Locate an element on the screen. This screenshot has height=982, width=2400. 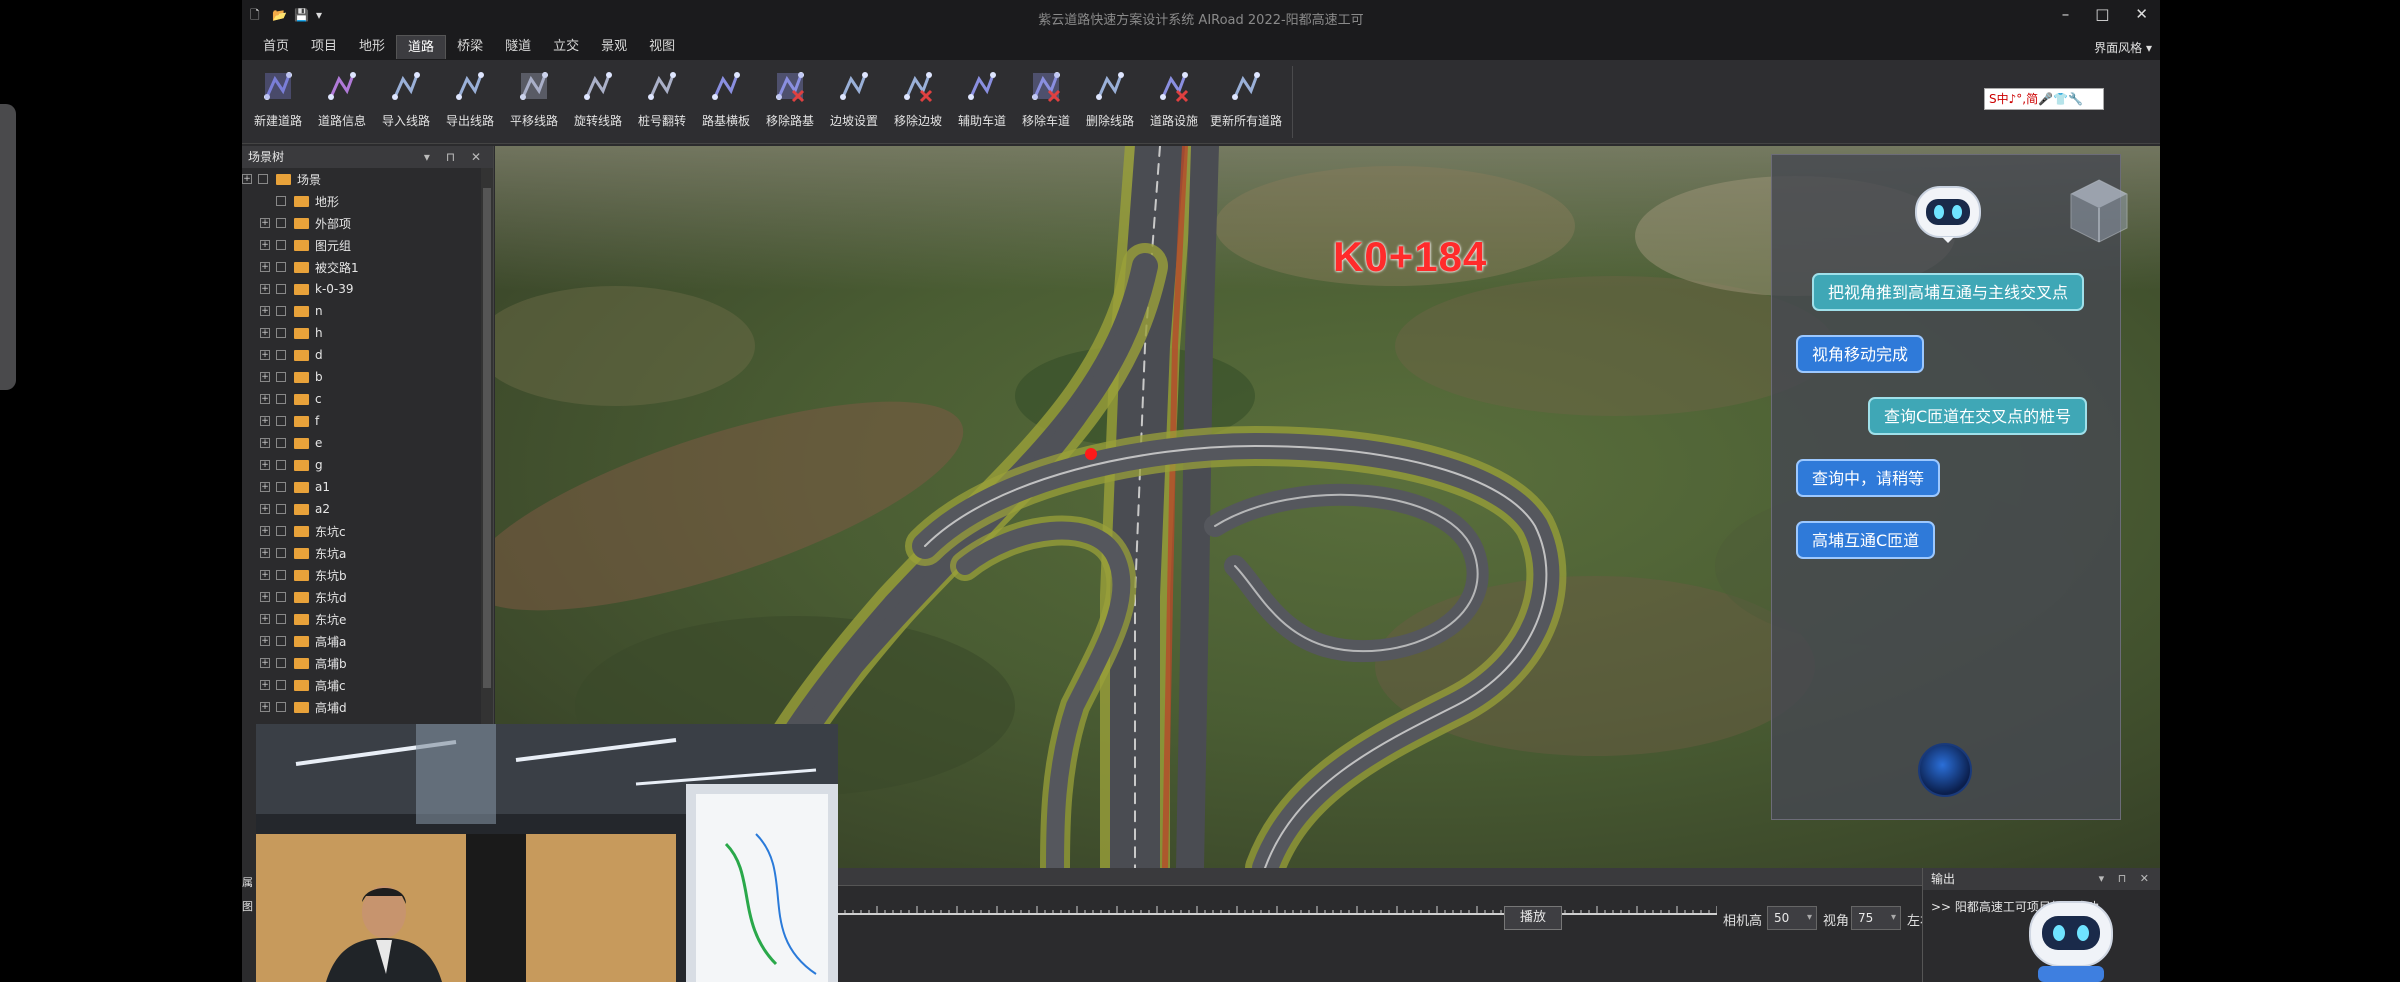
tab-landscape: 景观 is located at coordinates (614, 47).